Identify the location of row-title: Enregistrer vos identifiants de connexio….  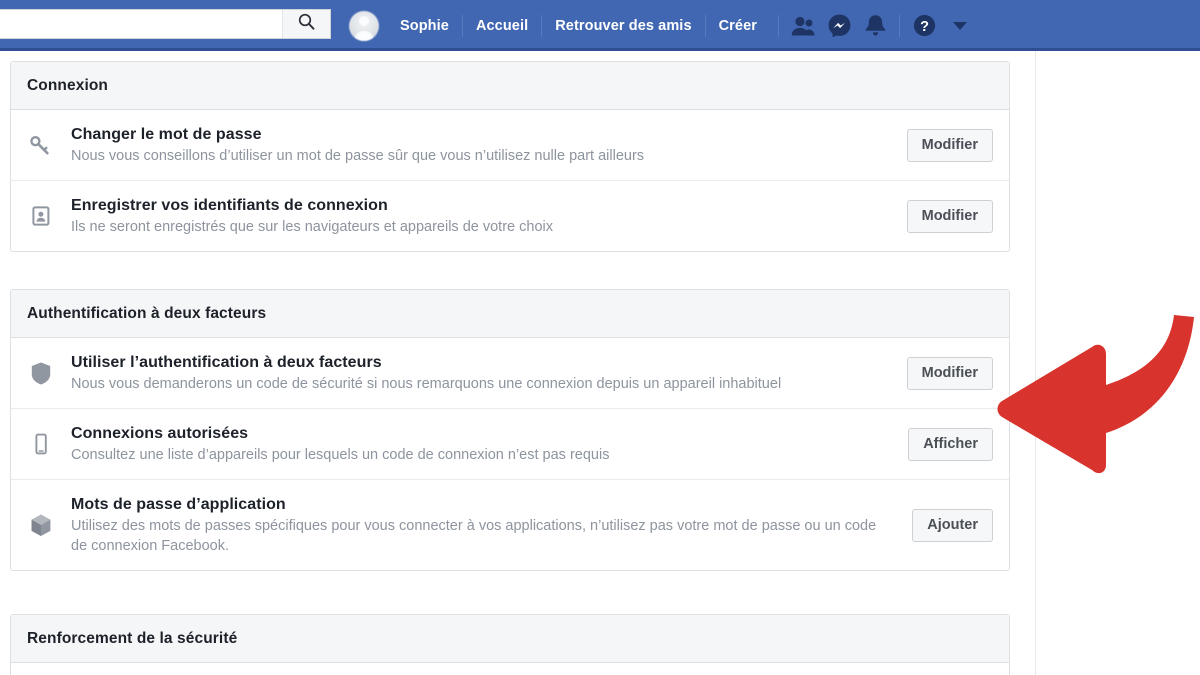
(229, 205).